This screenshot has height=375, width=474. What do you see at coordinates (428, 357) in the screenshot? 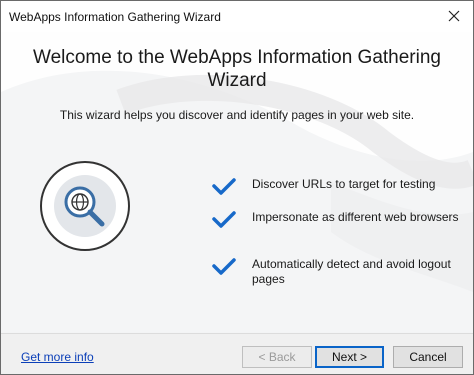
I see `cancel-button: Cancel` at bounding box center [428, 357].